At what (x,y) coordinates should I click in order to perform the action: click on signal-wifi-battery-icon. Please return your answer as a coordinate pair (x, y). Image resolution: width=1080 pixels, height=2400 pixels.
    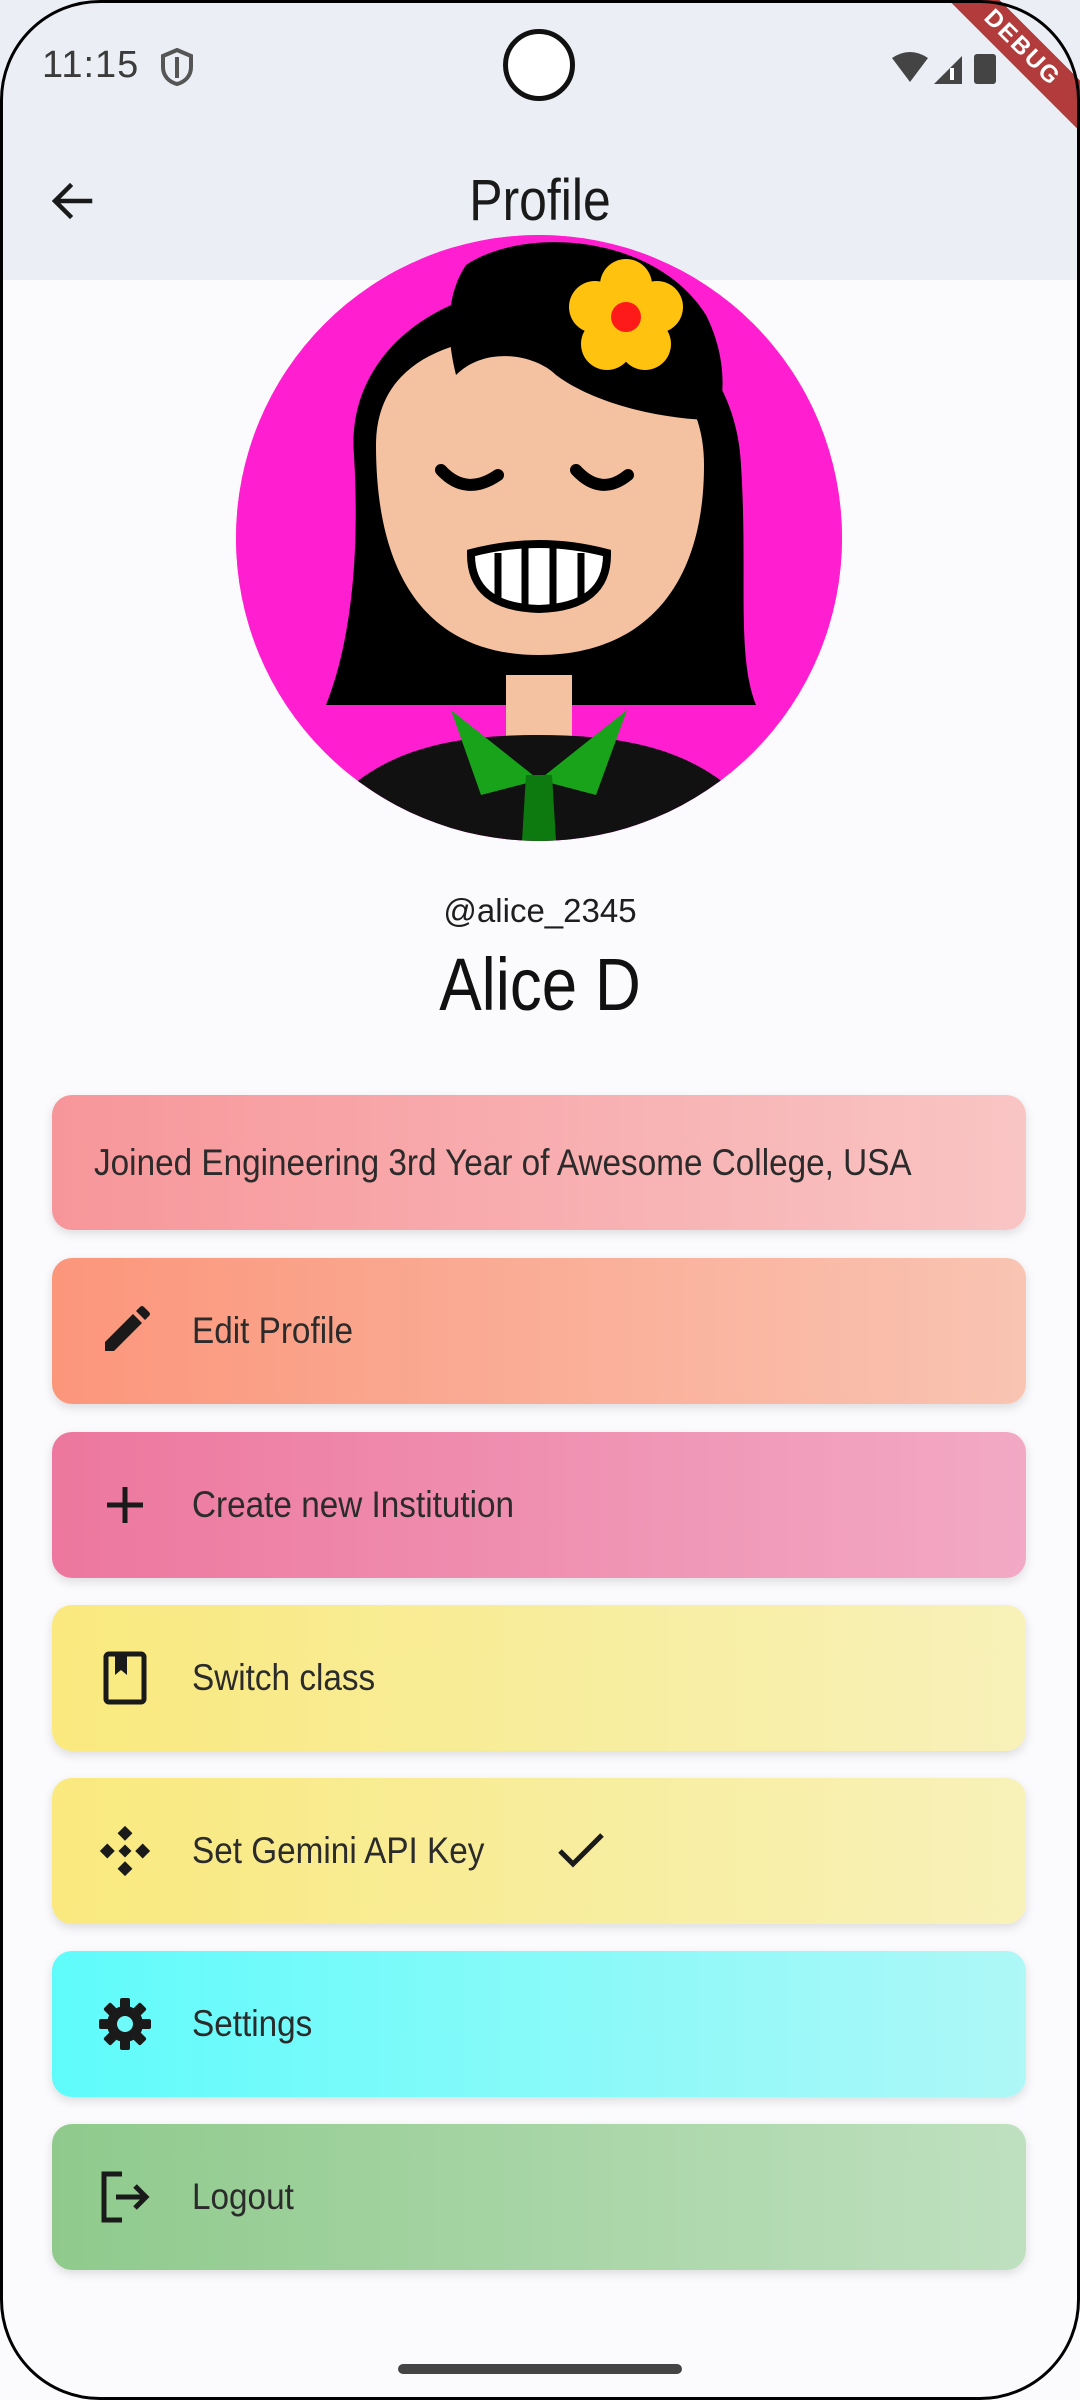
    Looking at the image, I should click on (944, 68).